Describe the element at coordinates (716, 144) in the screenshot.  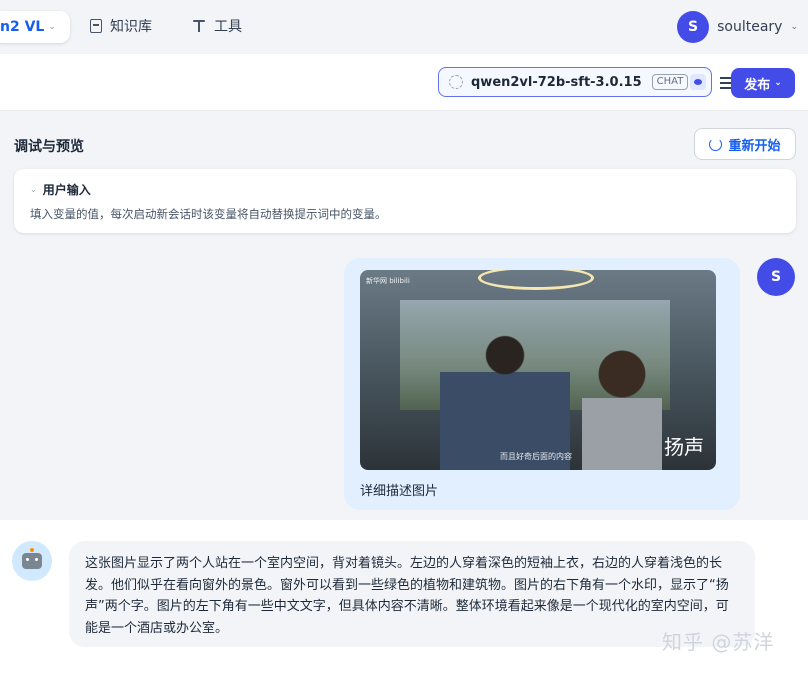
I see `refresh-icon` at that location.